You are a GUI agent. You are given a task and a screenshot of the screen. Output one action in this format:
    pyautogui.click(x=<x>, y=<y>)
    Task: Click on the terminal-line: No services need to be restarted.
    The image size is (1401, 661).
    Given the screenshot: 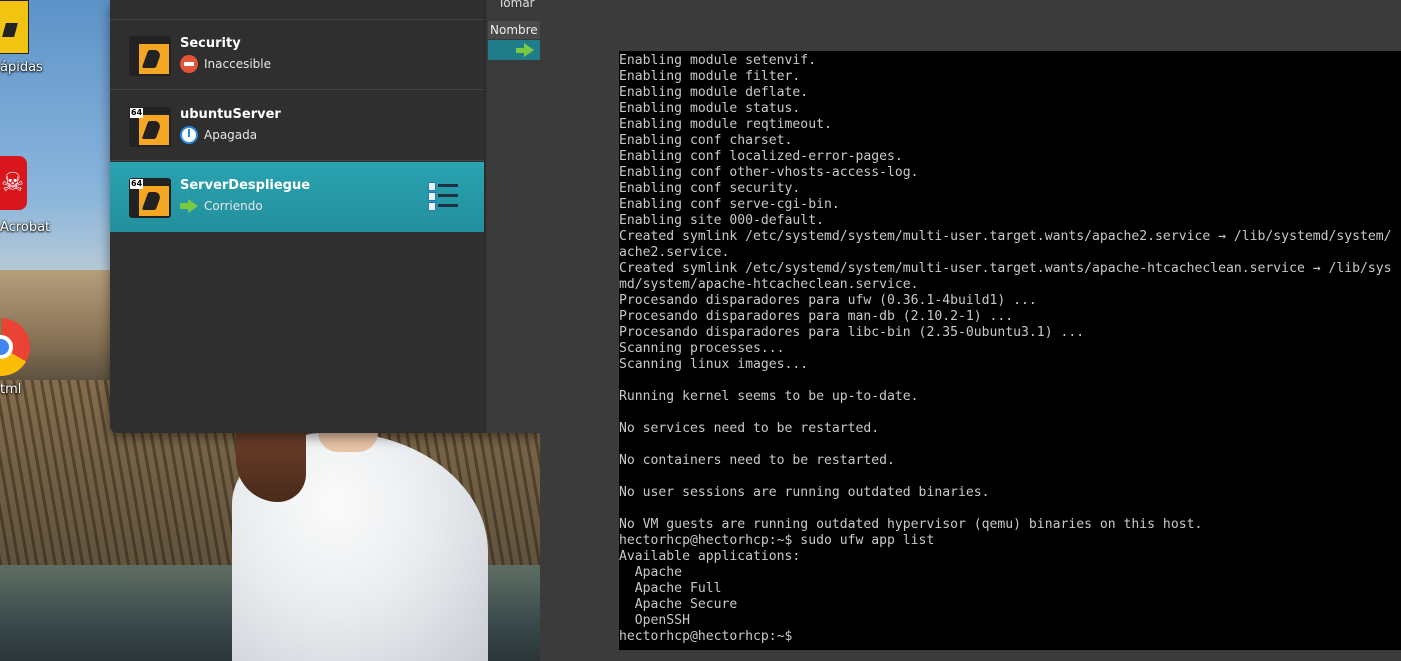 What is the action you would take?
    pyautogui.click(x=749, y=428)
    